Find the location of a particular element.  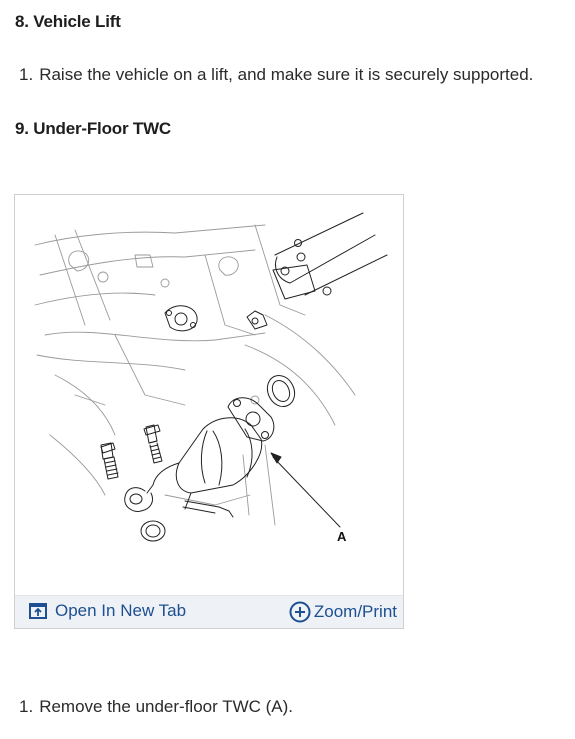

callout-label-a: A is located at coordinates (342, 536).